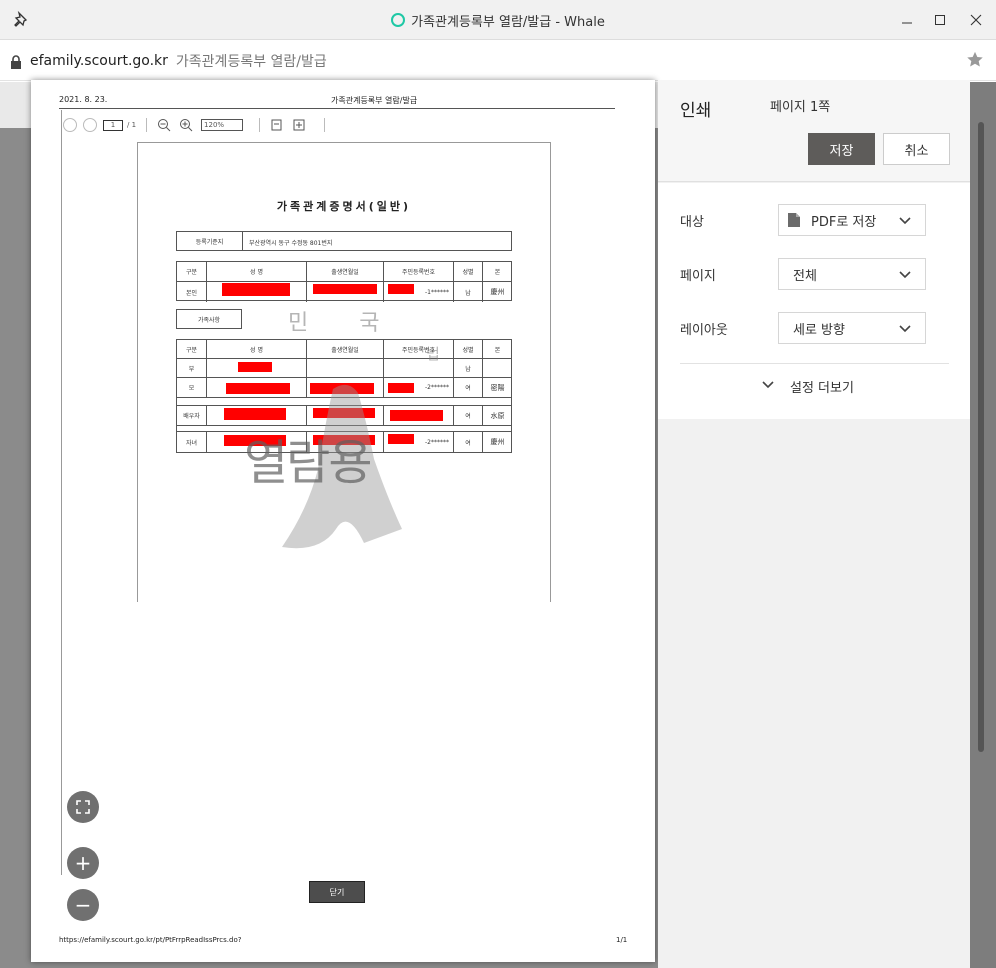 The width and height of the screenshot is (996, 968). What do you see at coordinates (622, 940) in the screenshot?
I see `sheet-footer-page: 1/1` at bounding box center [622, 940].